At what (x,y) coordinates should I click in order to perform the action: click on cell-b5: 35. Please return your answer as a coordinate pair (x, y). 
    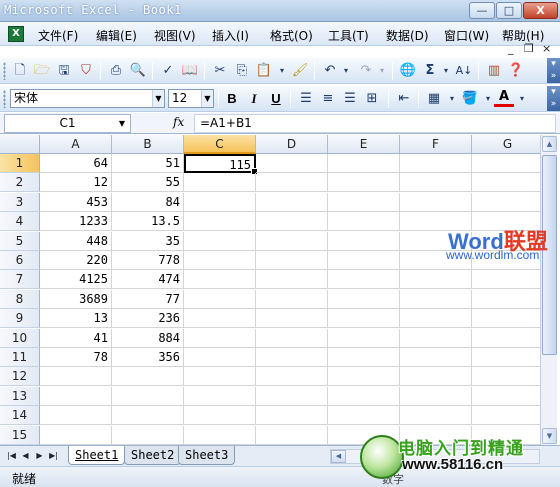
    Looking at the image, I should click on (148, 241).